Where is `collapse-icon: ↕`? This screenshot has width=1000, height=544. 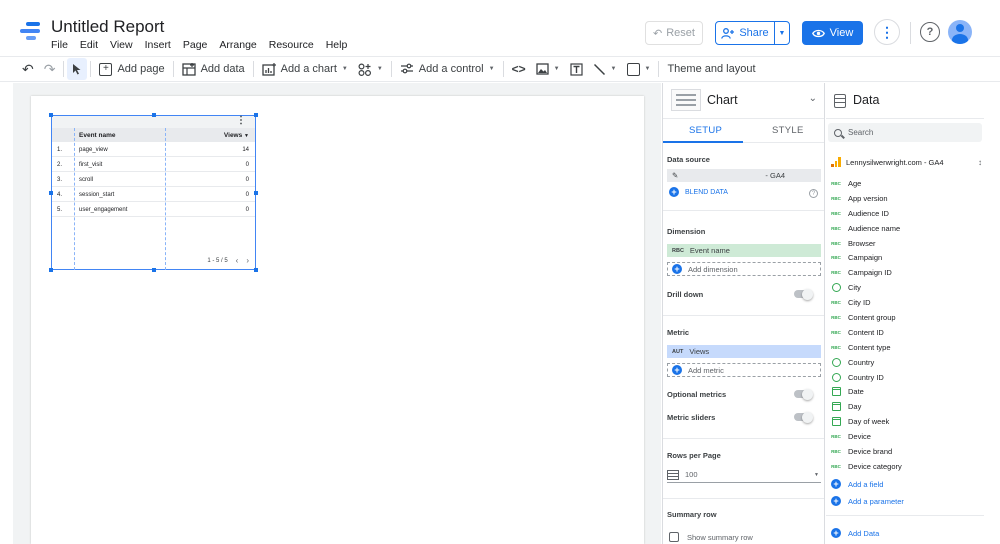 collapse-icon: ↕ is located at coordinates (980, 162).